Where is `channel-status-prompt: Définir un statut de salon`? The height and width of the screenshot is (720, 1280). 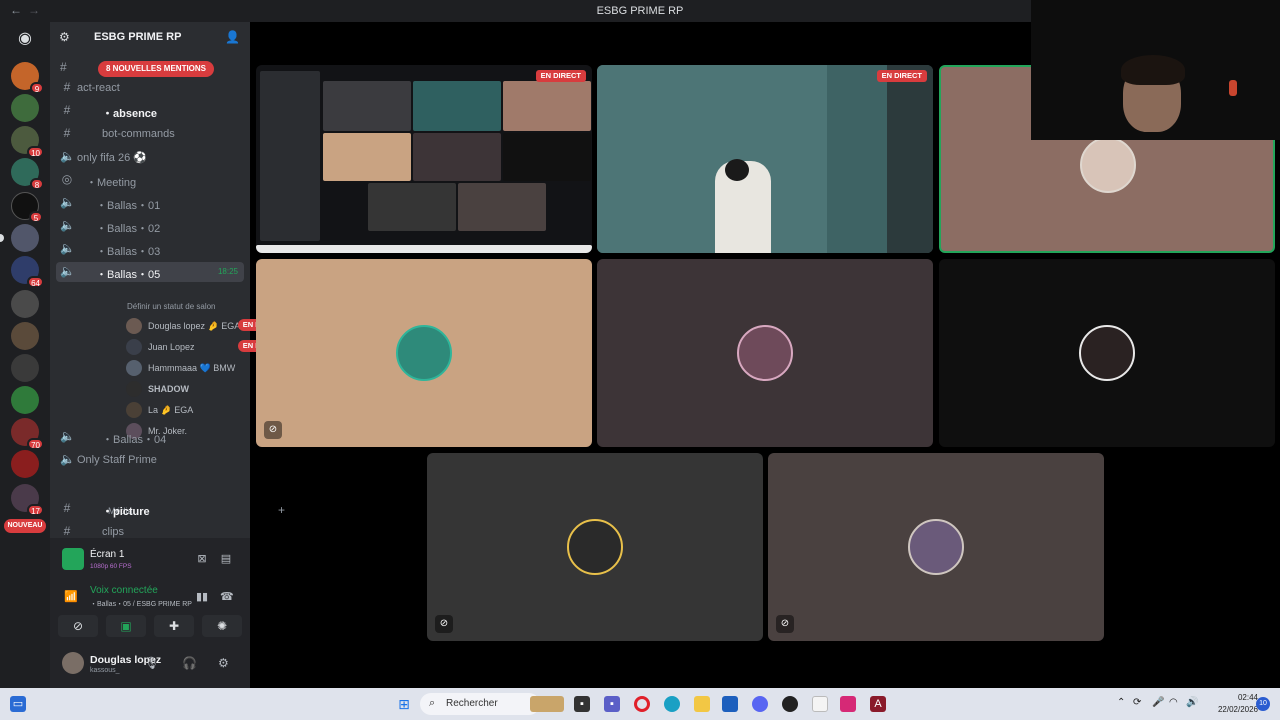 channel-status-prompt: Définir un statut de salon is located at coordinates (171, 306).